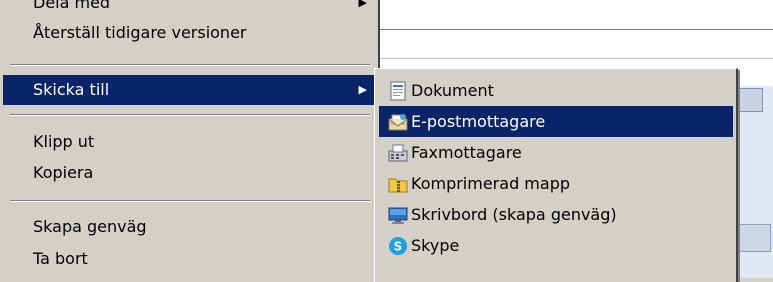 The height and width of the screenshot is (282, 773). Describe the element at coordinates (71, 89) in the screenshot. I see `menu-item-label: Skicka till` at that location.